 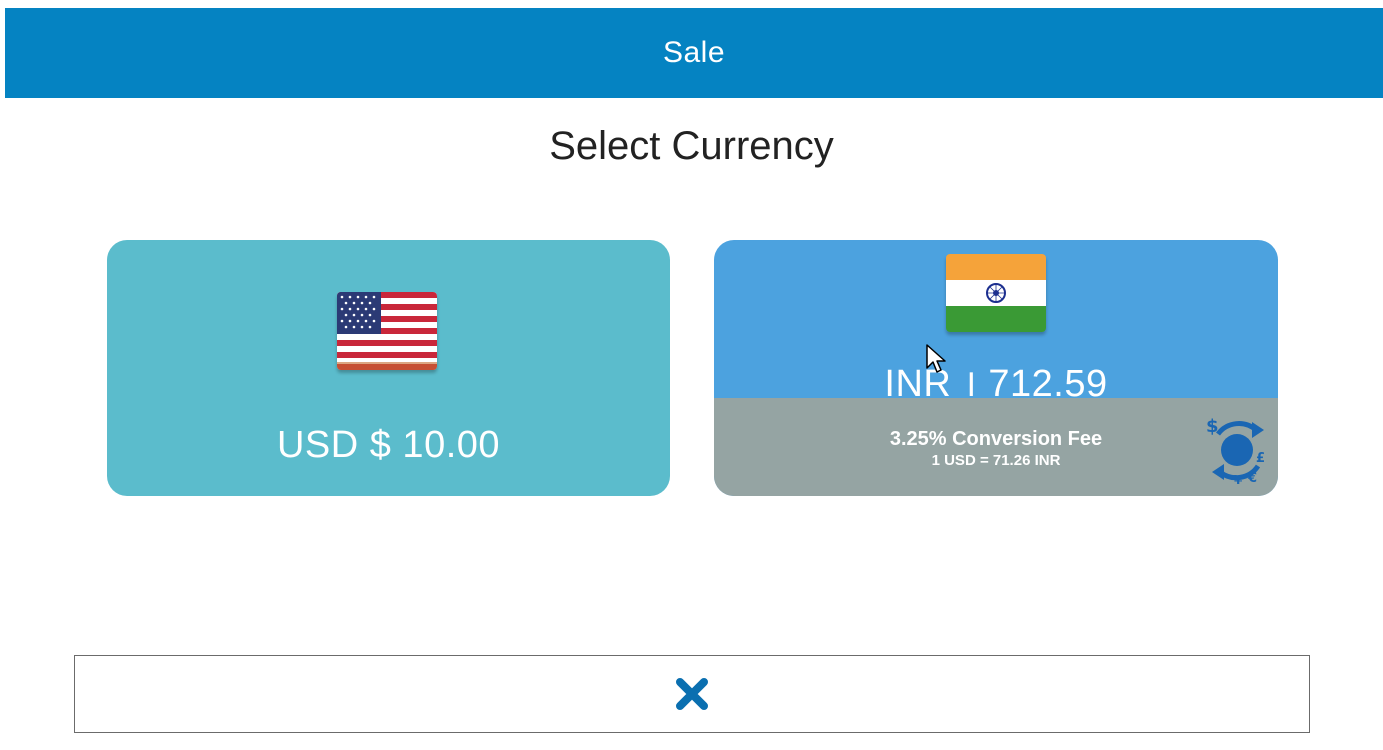 I want to click on conversion-fee-text: 3.25% Conversion Fee, so click(x=996, y=439).